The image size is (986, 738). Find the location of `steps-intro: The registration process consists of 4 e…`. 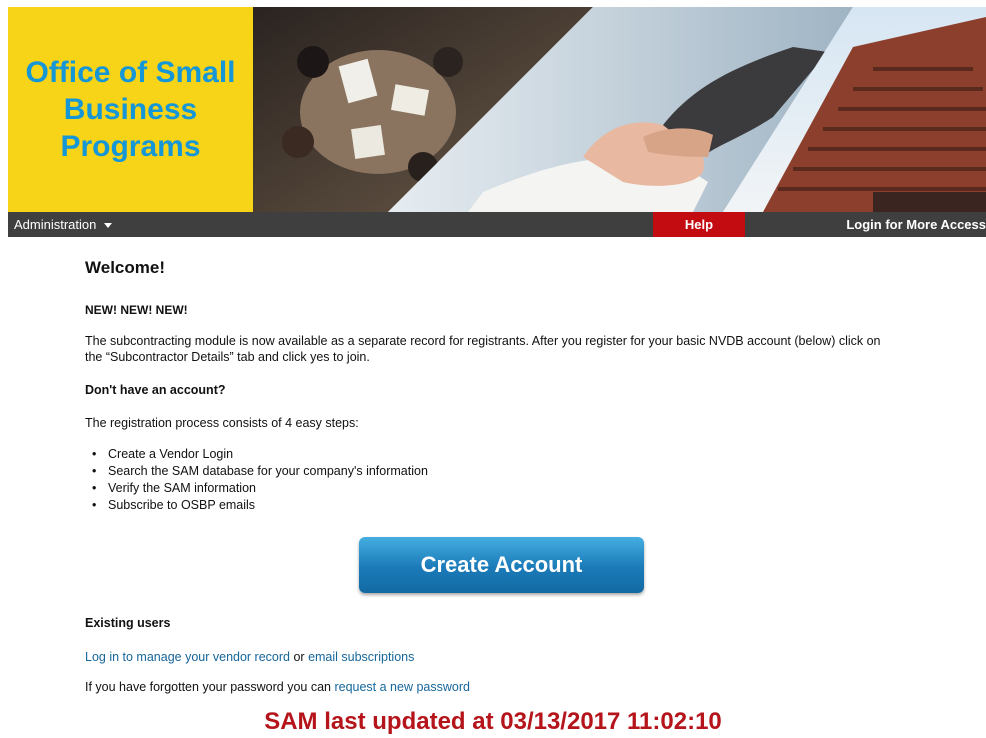

steps-intro: The registration process consists of 4 e… is located at coordinates (222, 423).